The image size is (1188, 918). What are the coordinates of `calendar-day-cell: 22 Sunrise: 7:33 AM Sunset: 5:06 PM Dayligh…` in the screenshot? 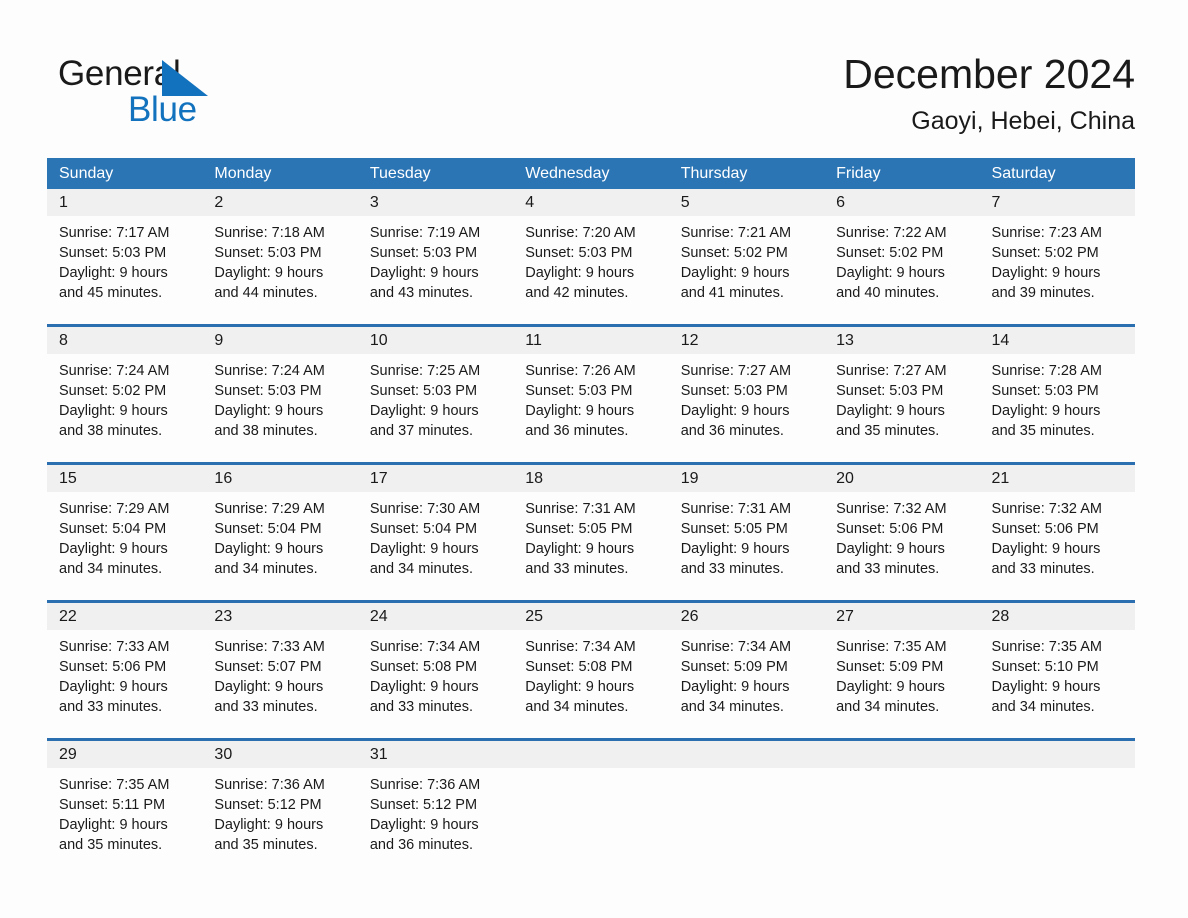 It's located at (125, 668).